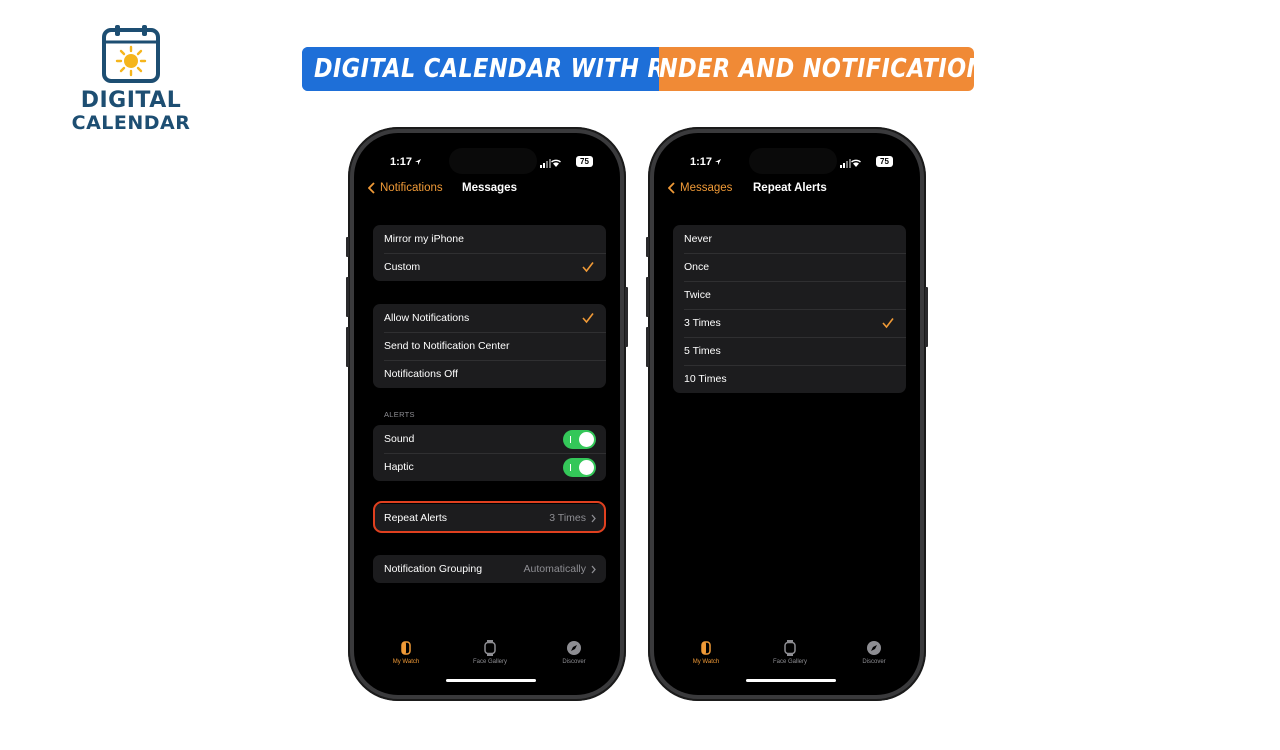  I want to click on haptic-toggle, so click(579, 467).